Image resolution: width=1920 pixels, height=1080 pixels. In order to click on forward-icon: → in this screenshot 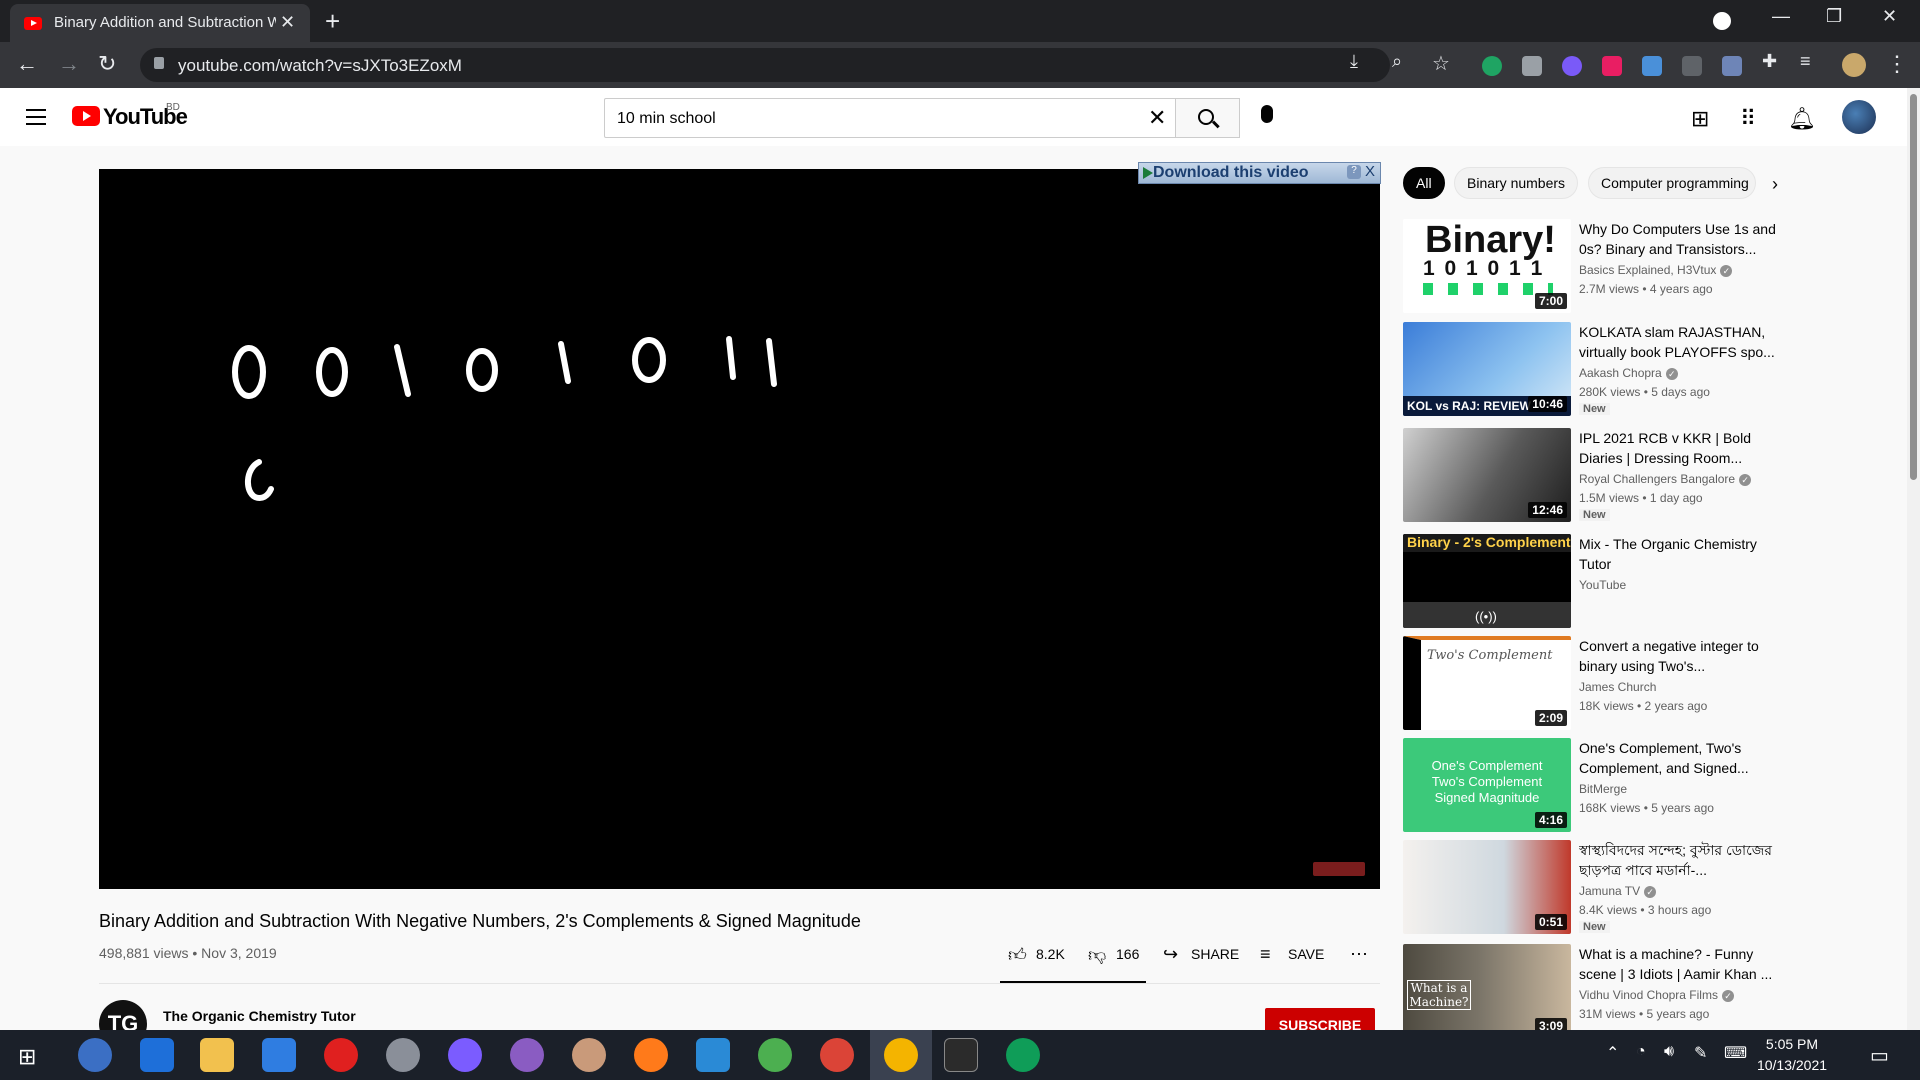, I will do `click(69, 64)`.